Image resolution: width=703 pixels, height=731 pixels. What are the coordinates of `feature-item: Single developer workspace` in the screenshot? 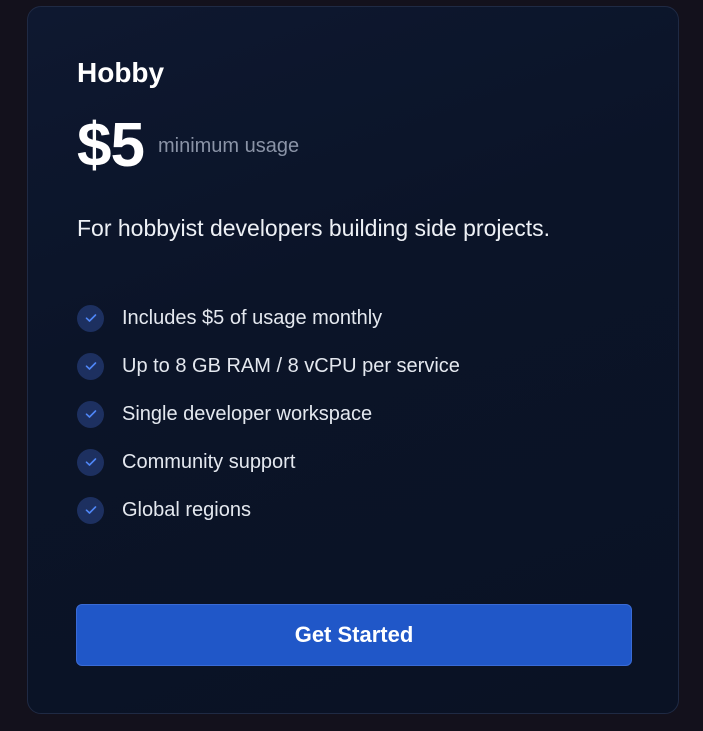 It's located at (268, 414).